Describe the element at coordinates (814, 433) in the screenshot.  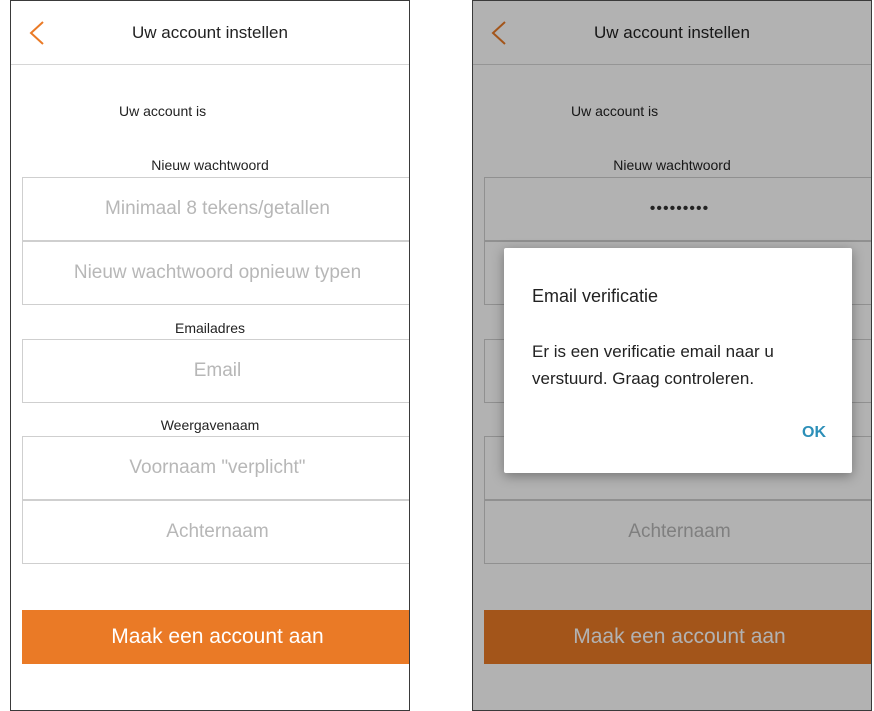
I see `ok-button: OK` at that location.